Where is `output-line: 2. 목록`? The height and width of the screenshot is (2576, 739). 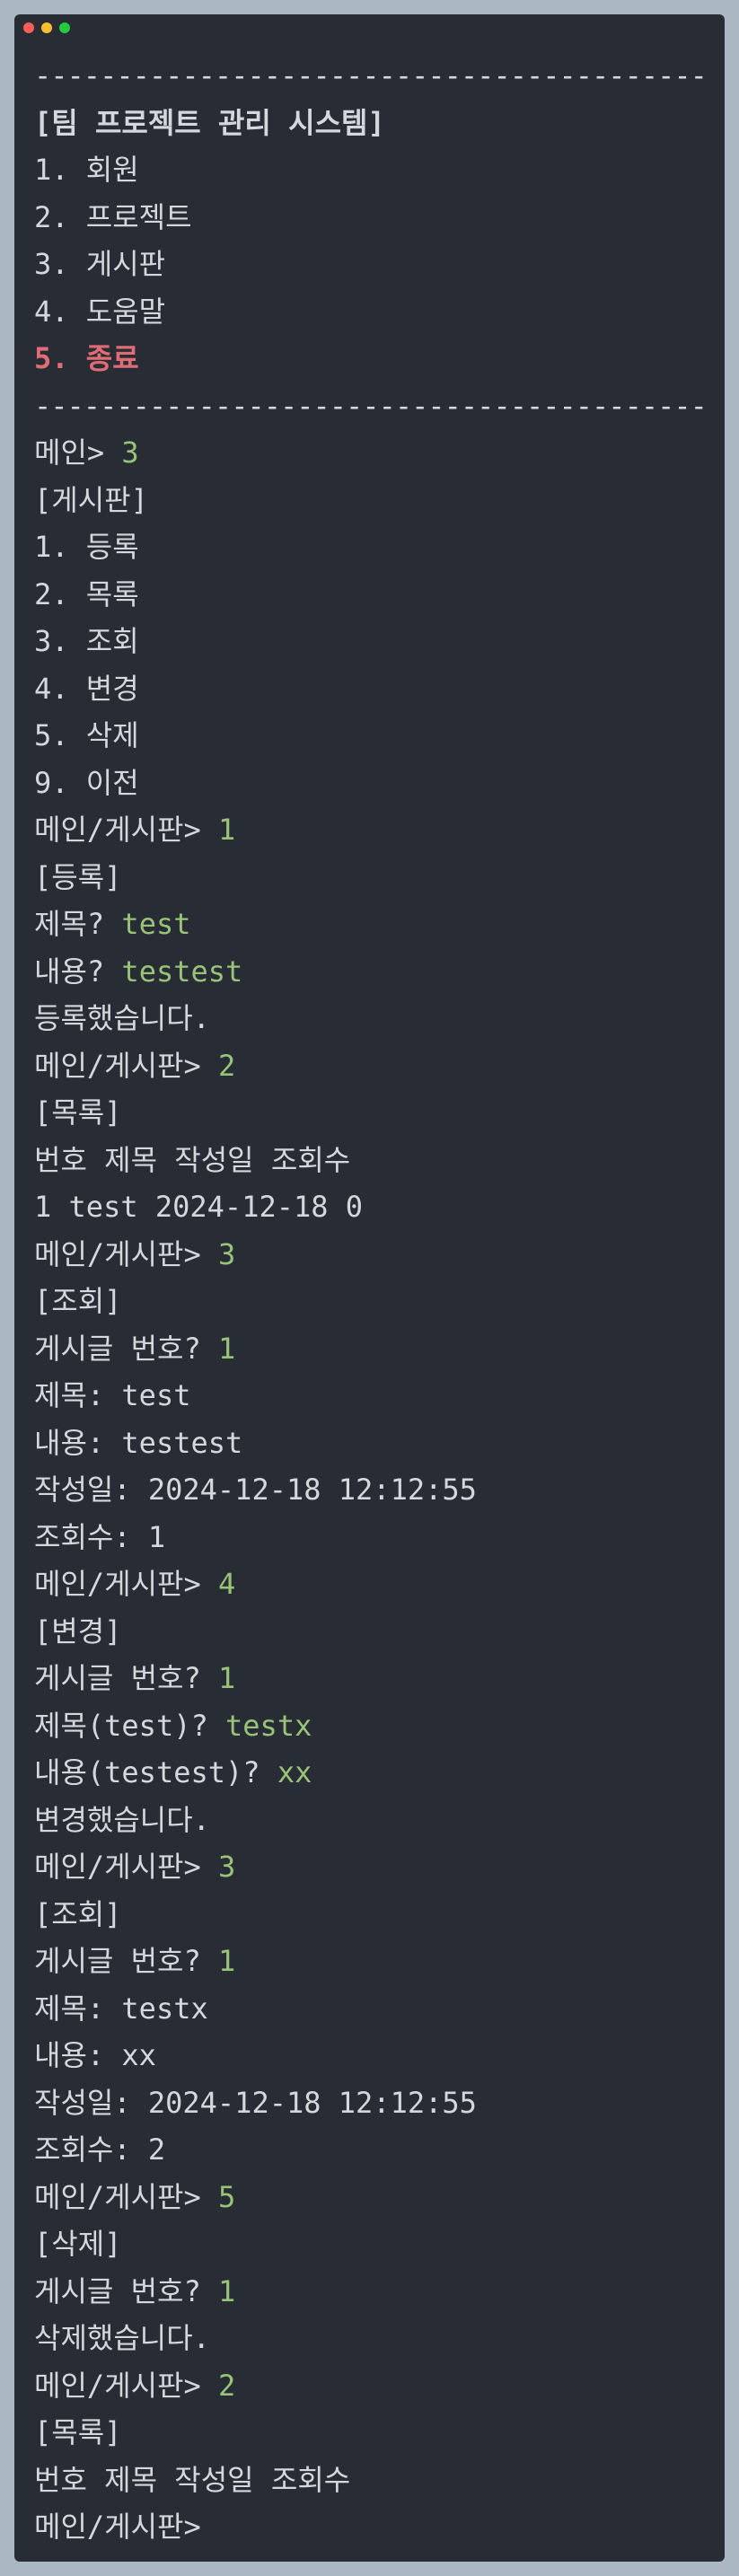 output-line: 2. 목록 is located at coordinates (87, 594).